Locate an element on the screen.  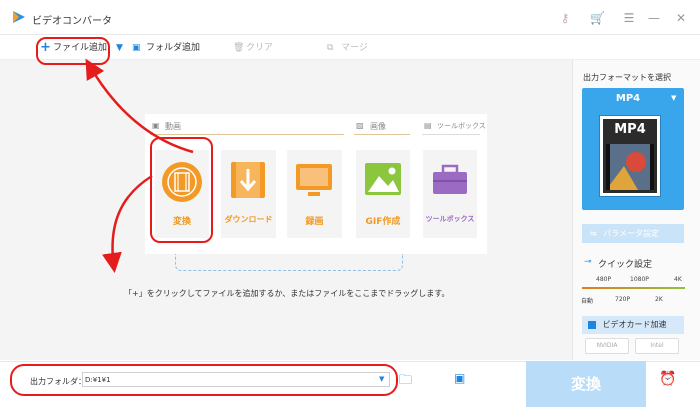
annotation-arrows is located at coordinates (139, 165).